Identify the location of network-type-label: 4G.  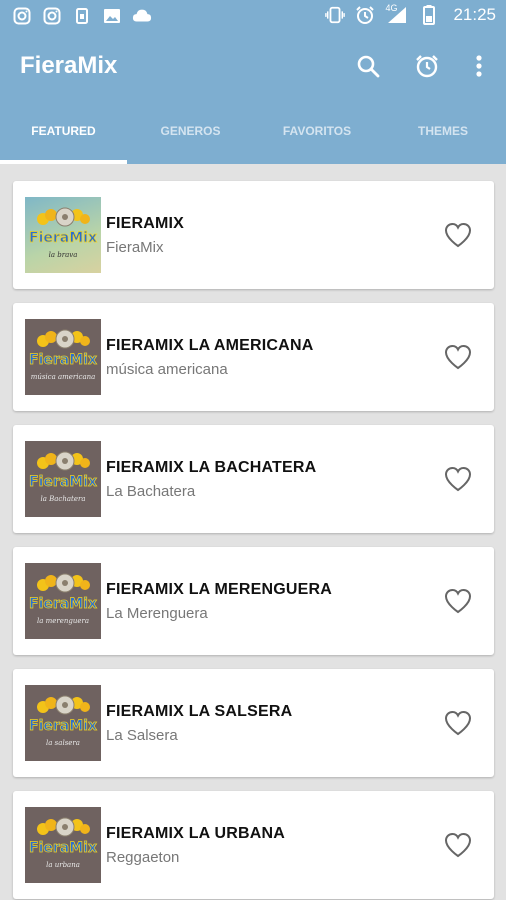
(391, 8).